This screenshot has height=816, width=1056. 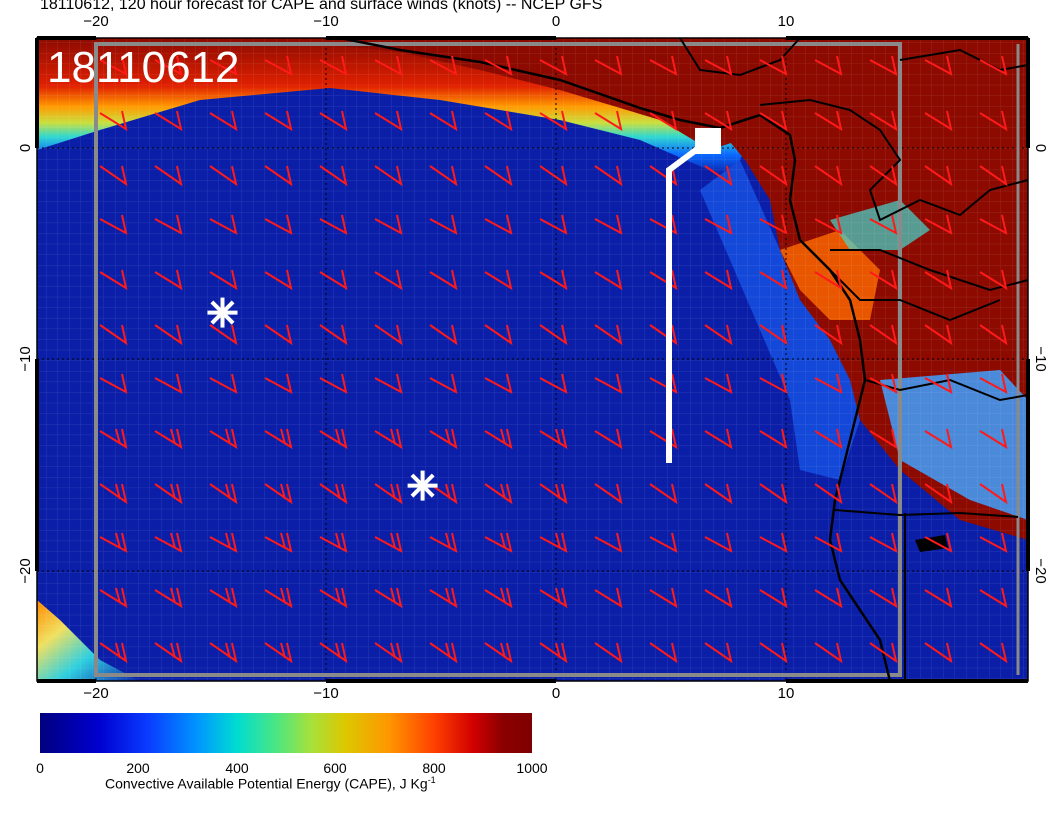 What do you see at coordinates (40, 768) in the screenshot?
I see `colorbar-tick: 0` at bounding box center [40, 768].